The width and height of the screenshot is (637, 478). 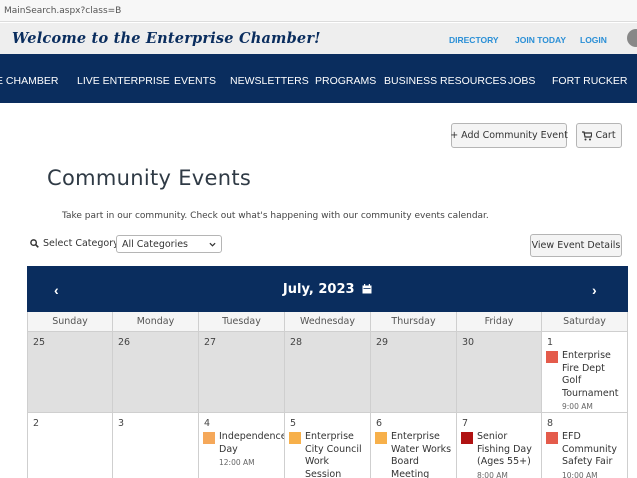 I want to click on calendar-day-cell: 3, so click(x=156, y=445).